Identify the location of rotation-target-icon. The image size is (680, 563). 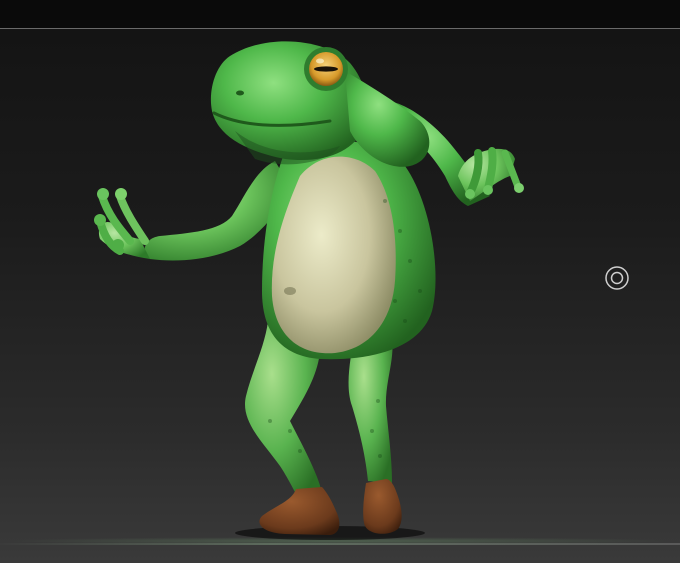
(617, 278).